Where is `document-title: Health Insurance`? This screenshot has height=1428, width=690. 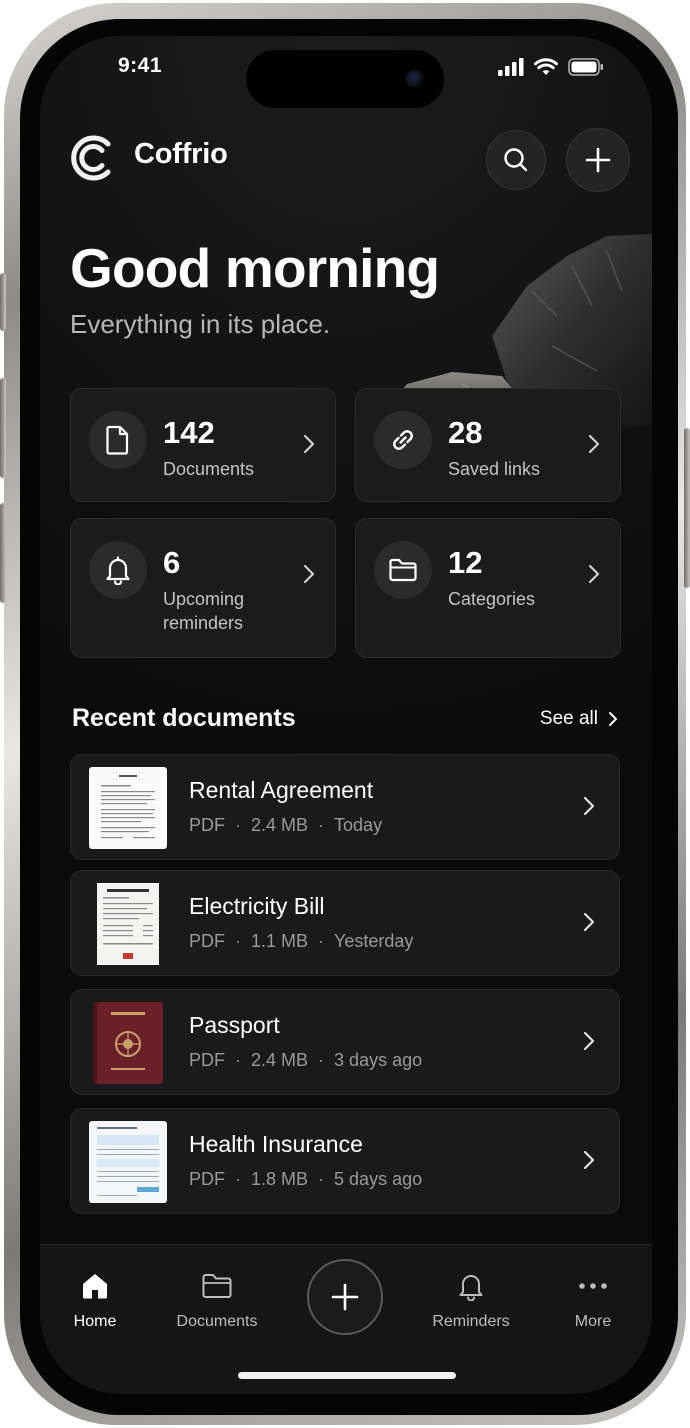
document-title: Health Insurance is located at coordinates (276, 1144).